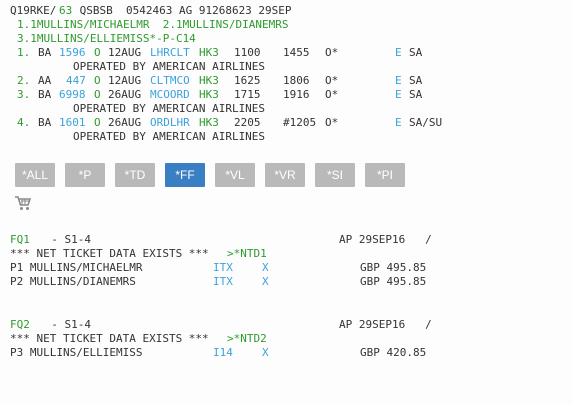 The image size is (572, 405). I want to click on flight-number-link: 1596, so click(72, 53).